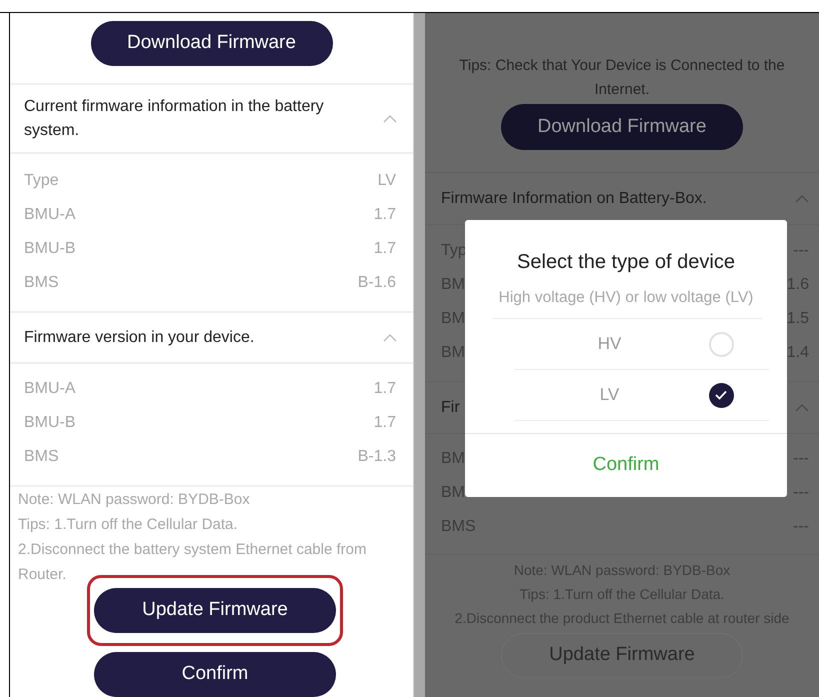  What do you see at coordinates (450, 408) in the screenshot?
I see `section-title: Fir` at bounding box center [450, 408].